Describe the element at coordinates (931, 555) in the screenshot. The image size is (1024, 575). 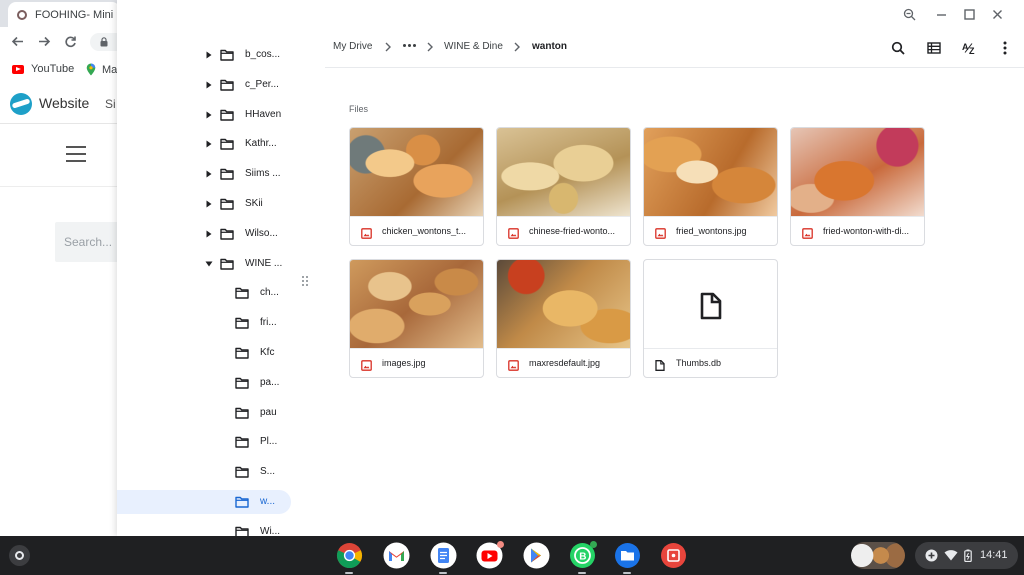
I see `add-circle-icon` at that location.